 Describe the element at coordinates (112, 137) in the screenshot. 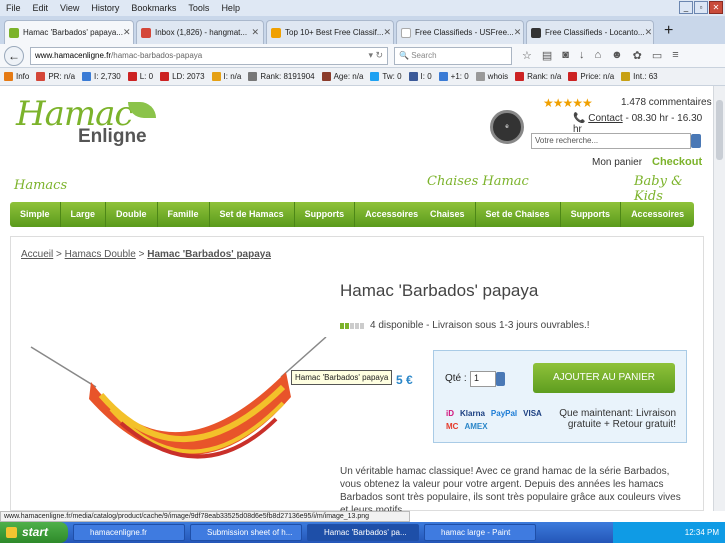

I see `logo-enligne: Enligne` at that location.